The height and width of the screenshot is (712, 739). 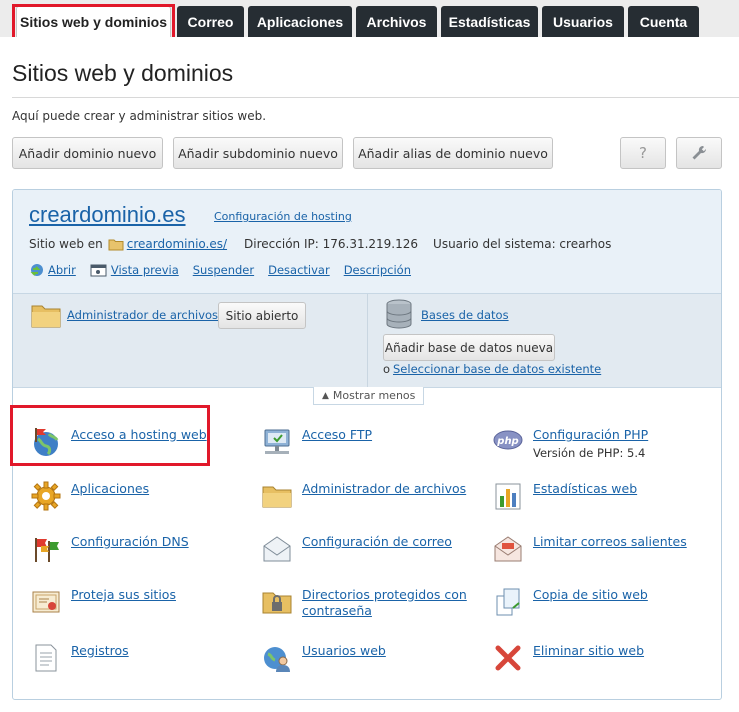 What do you see at coordinates (384, 602) in the screenshot?
I see `tool-label: Directorios protegidos con contraseña` at bounding box center [384, 602].